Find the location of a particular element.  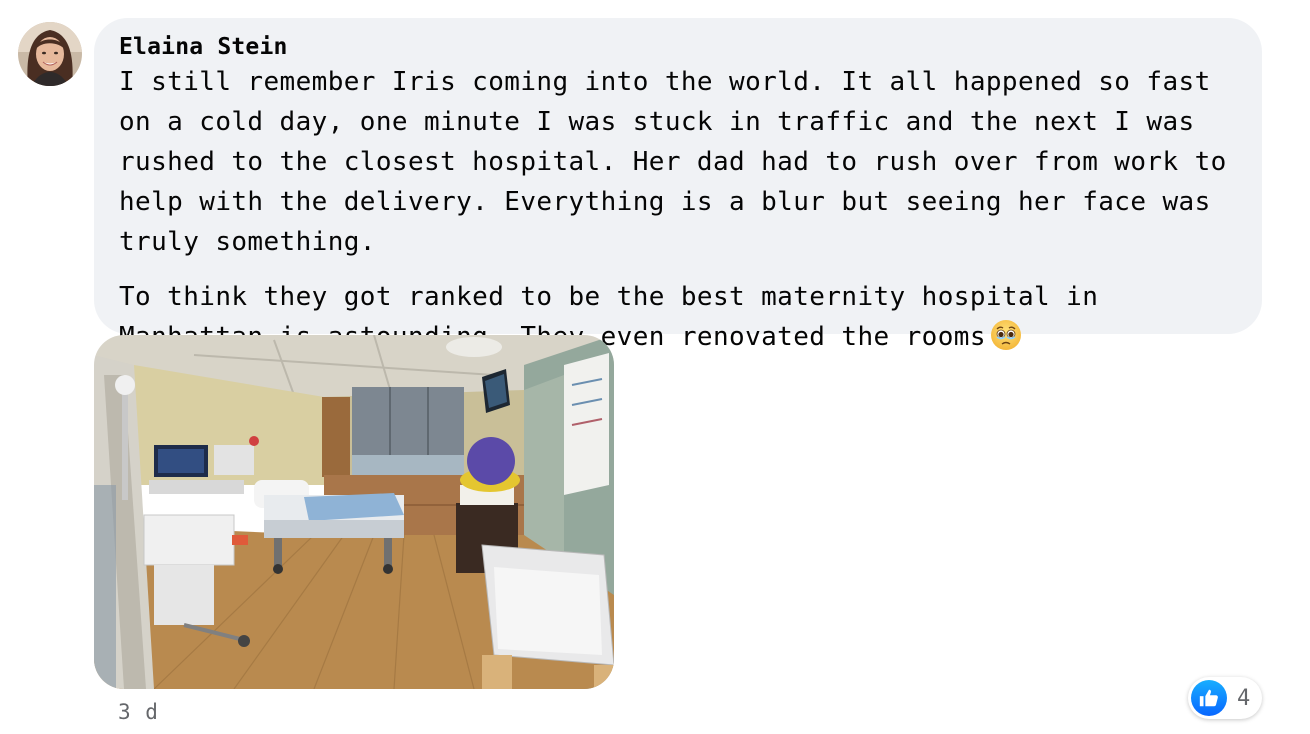

author-name: Elaina Stein is located at coordinates (203, 47).